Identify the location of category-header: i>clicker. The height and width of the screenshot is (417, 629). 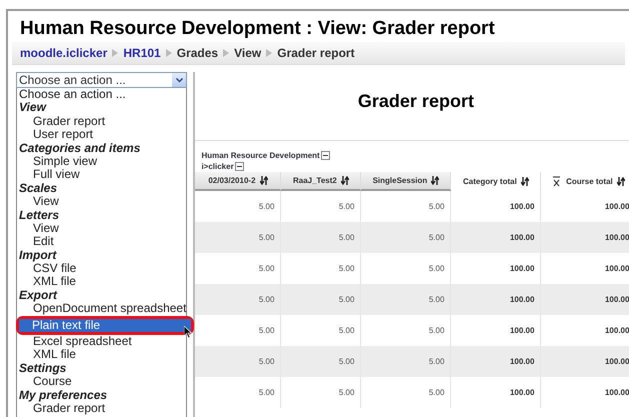
(217, 166).